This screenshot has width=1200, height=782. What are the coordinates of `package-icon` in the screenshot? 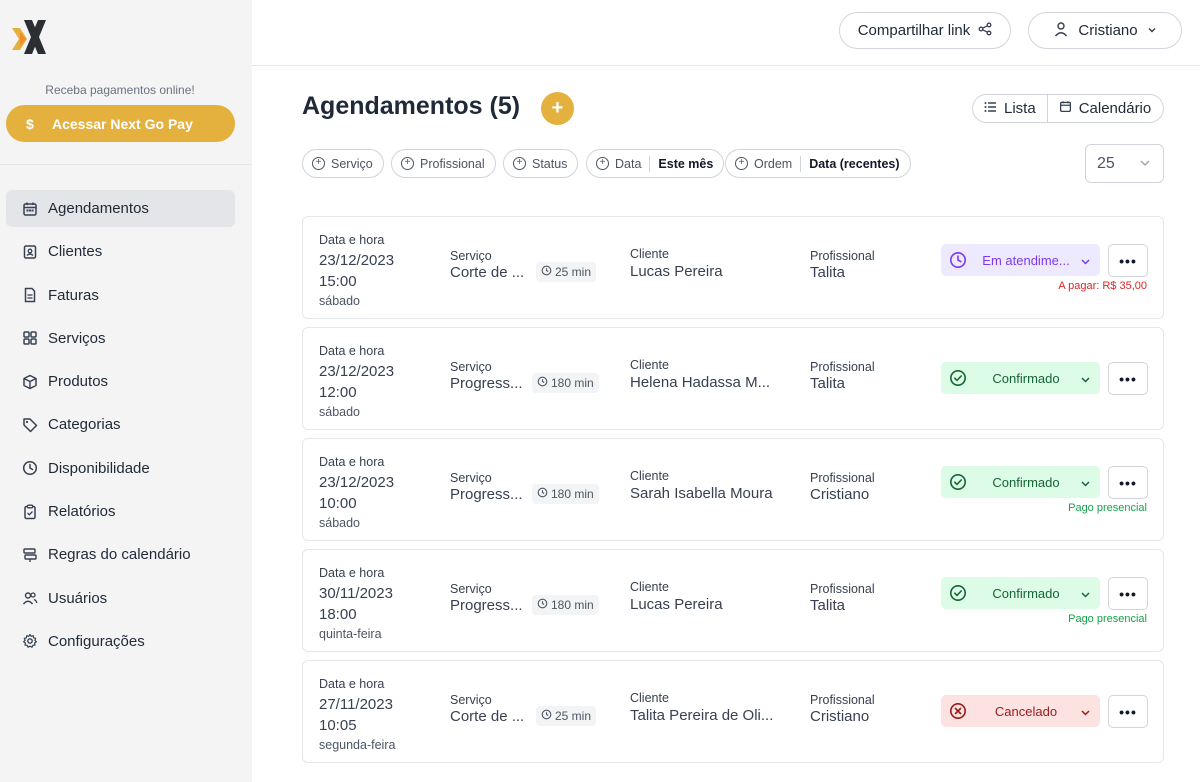 It's located at (35, 382).